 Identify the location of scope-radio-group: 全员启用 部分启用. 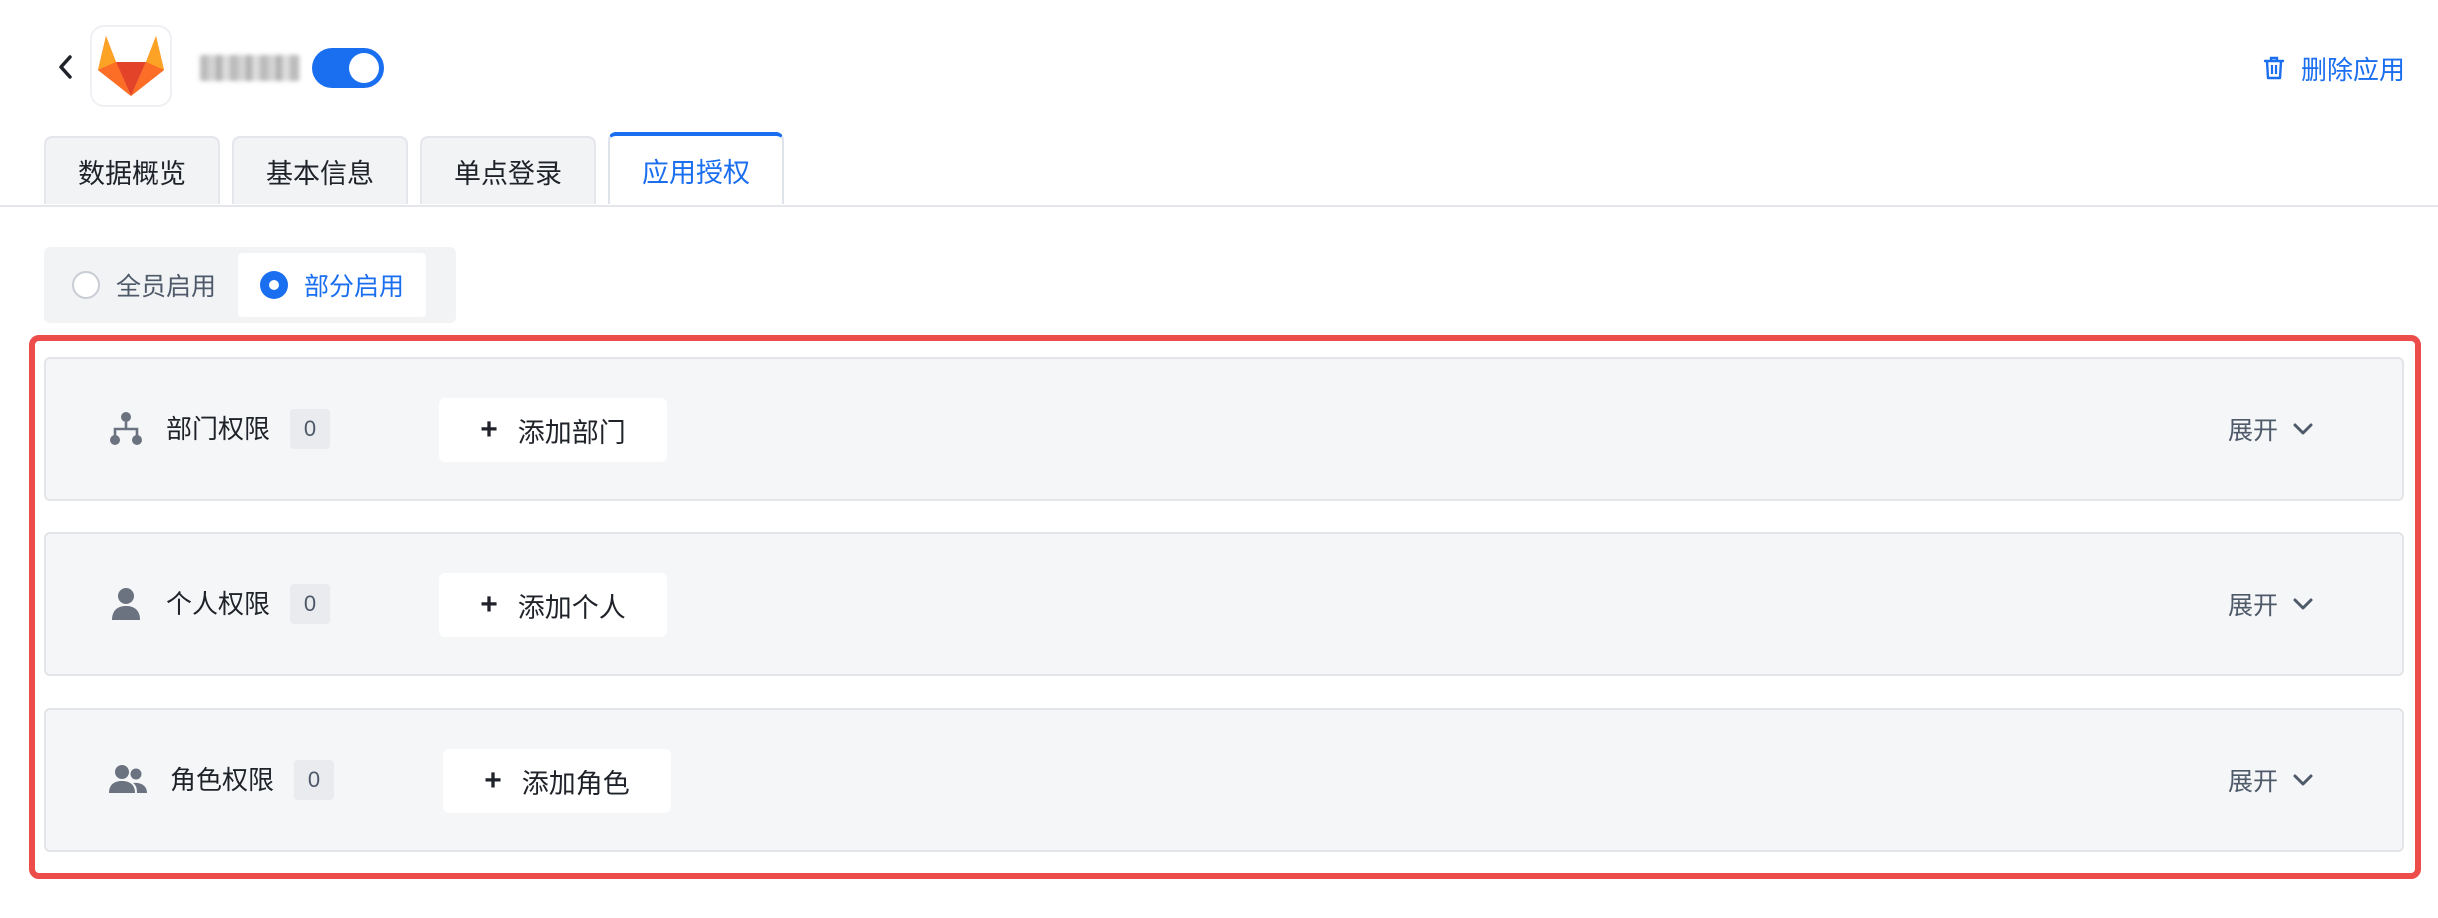
(250, 285).